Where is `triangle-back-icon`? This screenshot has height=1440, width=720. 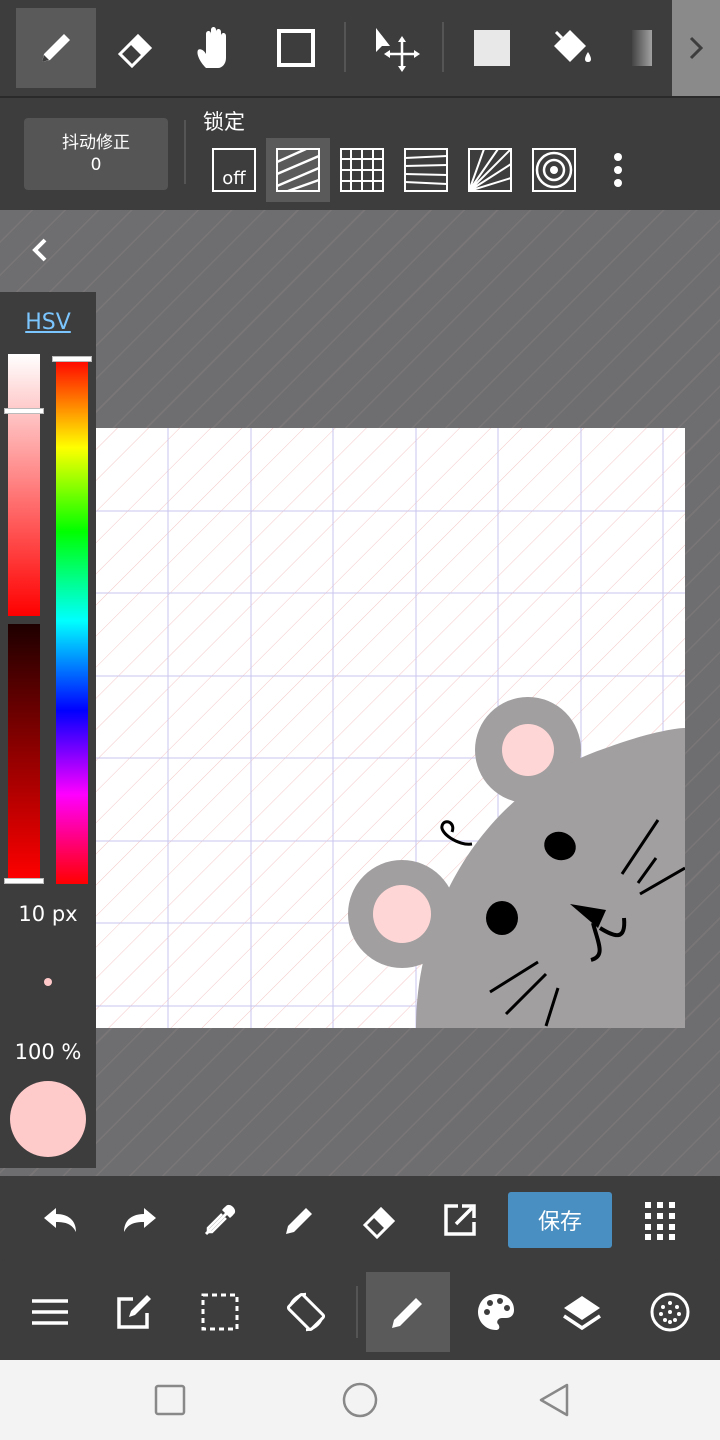
triangle-back-icon is located at coordinates (554, 1400).